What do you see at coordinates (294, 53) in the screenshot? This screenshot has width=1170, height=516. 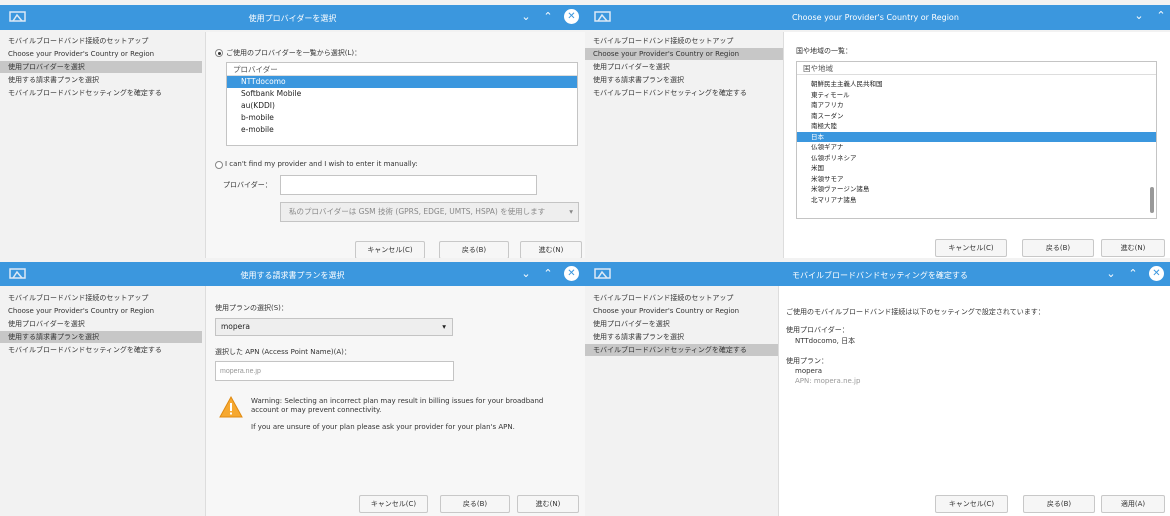 I see `radio-list-label: ご使用のプロバイダーを一覧から選択(L)：` at bounding box center [294, 53].